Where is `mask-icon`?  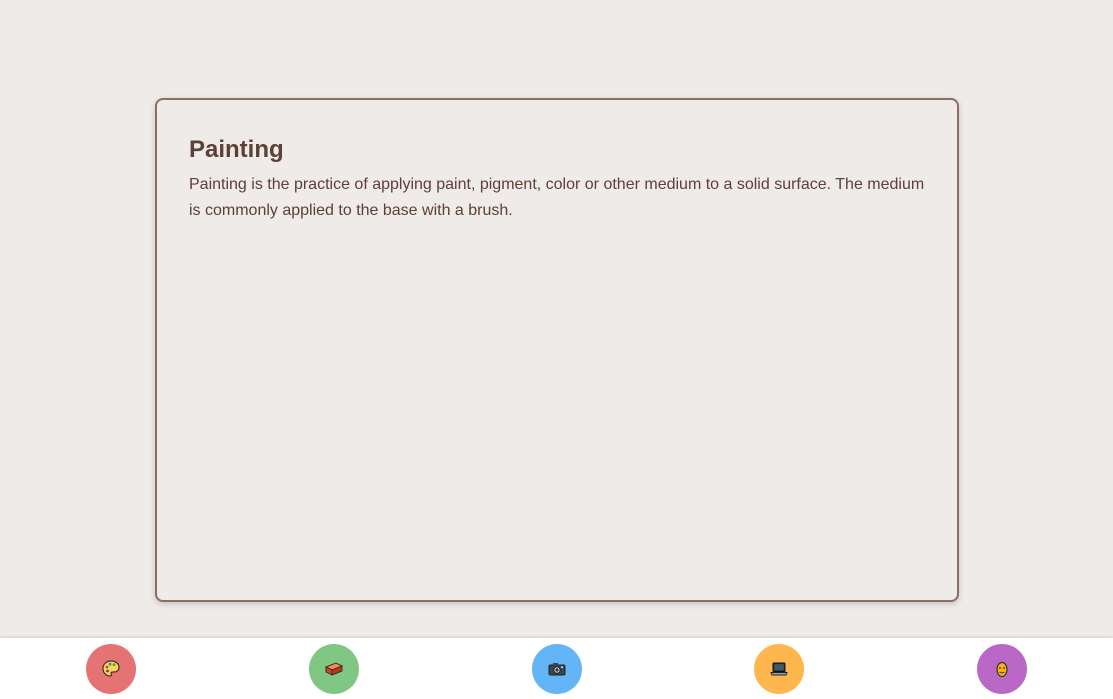
mask-icon is located at coordinates (1002, 669).